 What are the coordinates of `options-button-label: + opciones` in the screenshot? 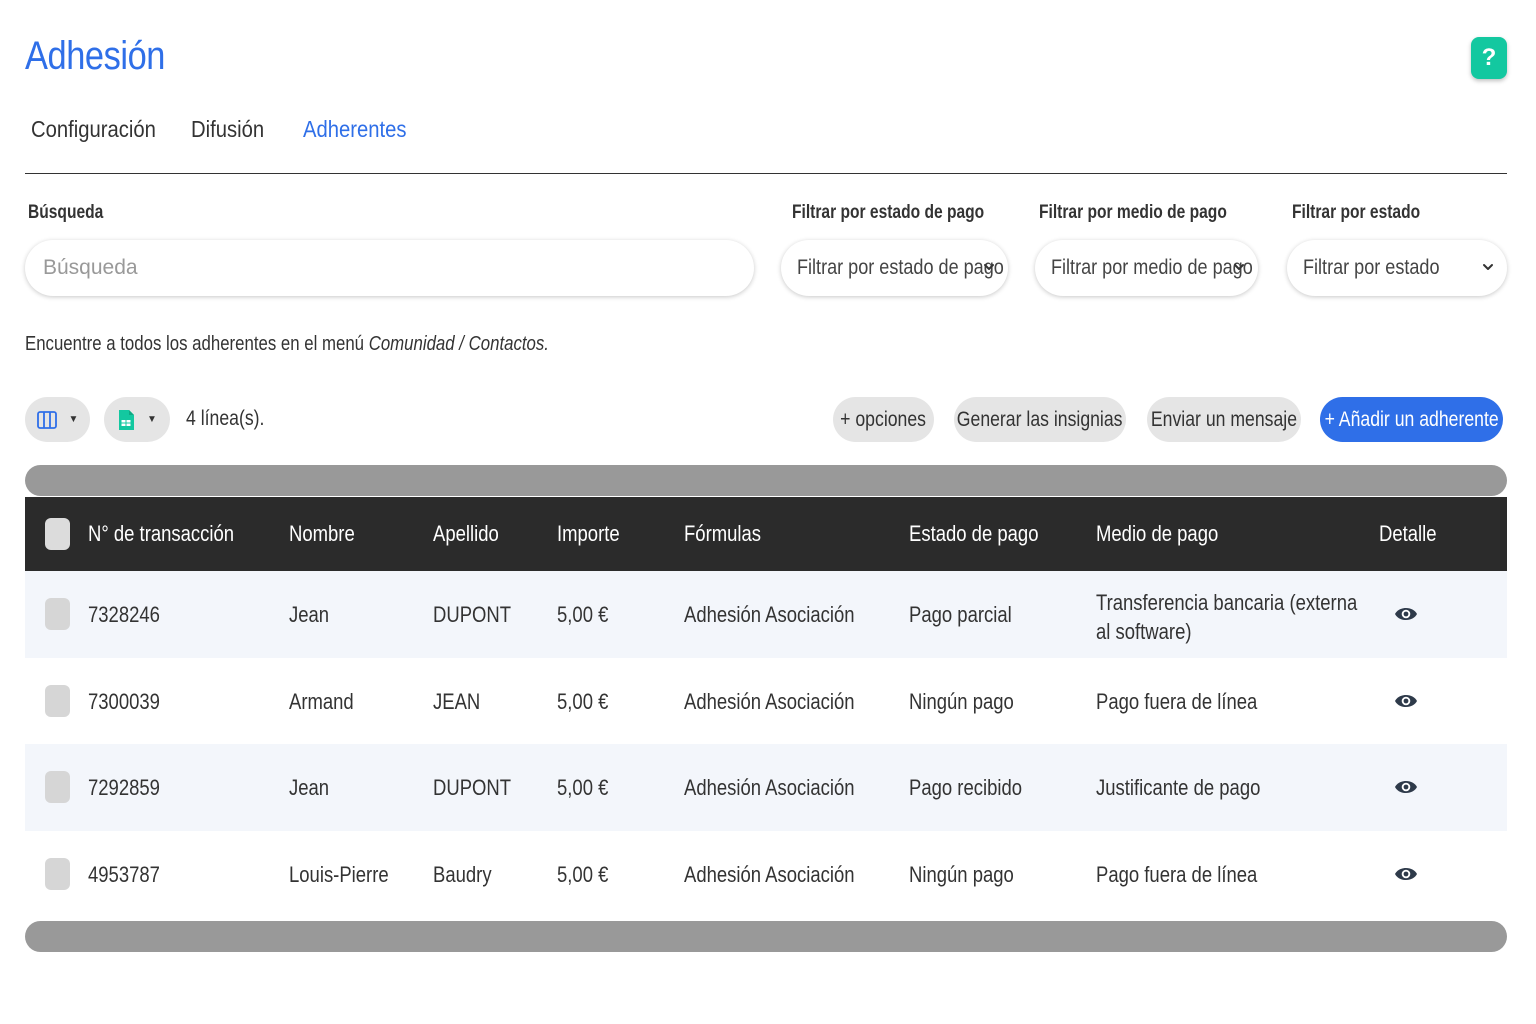 It's located at (883, 419).